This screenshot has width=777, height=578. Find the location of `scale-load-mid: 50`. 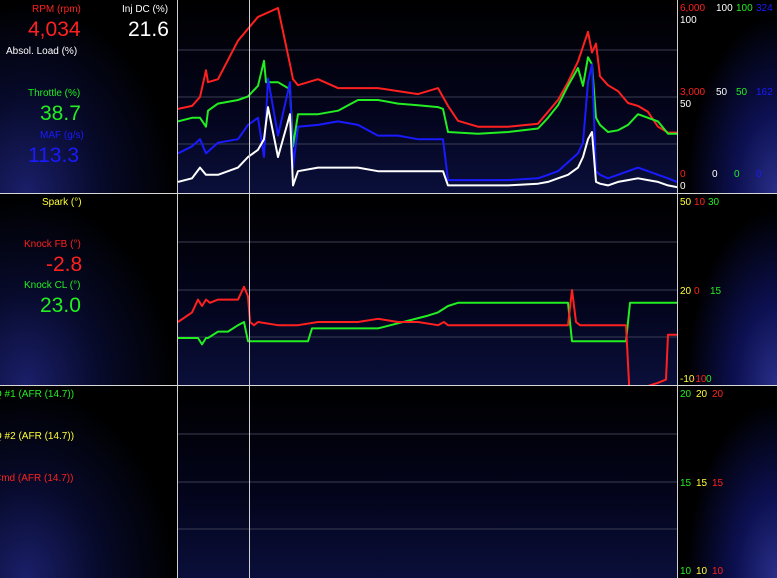

scale-load-mid: 50 is located at coordinates (722, 92).